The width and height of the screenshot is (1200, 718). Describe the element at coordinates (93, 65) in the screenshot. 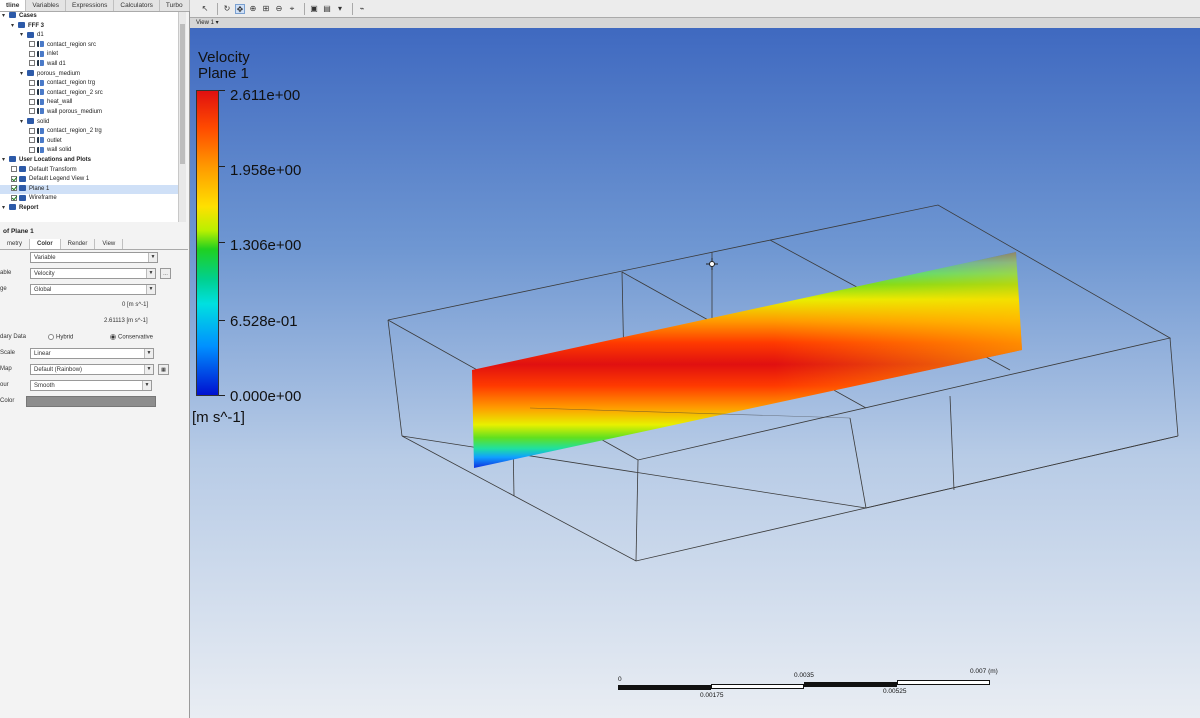

I see `tree-item: wall d1` at that location.